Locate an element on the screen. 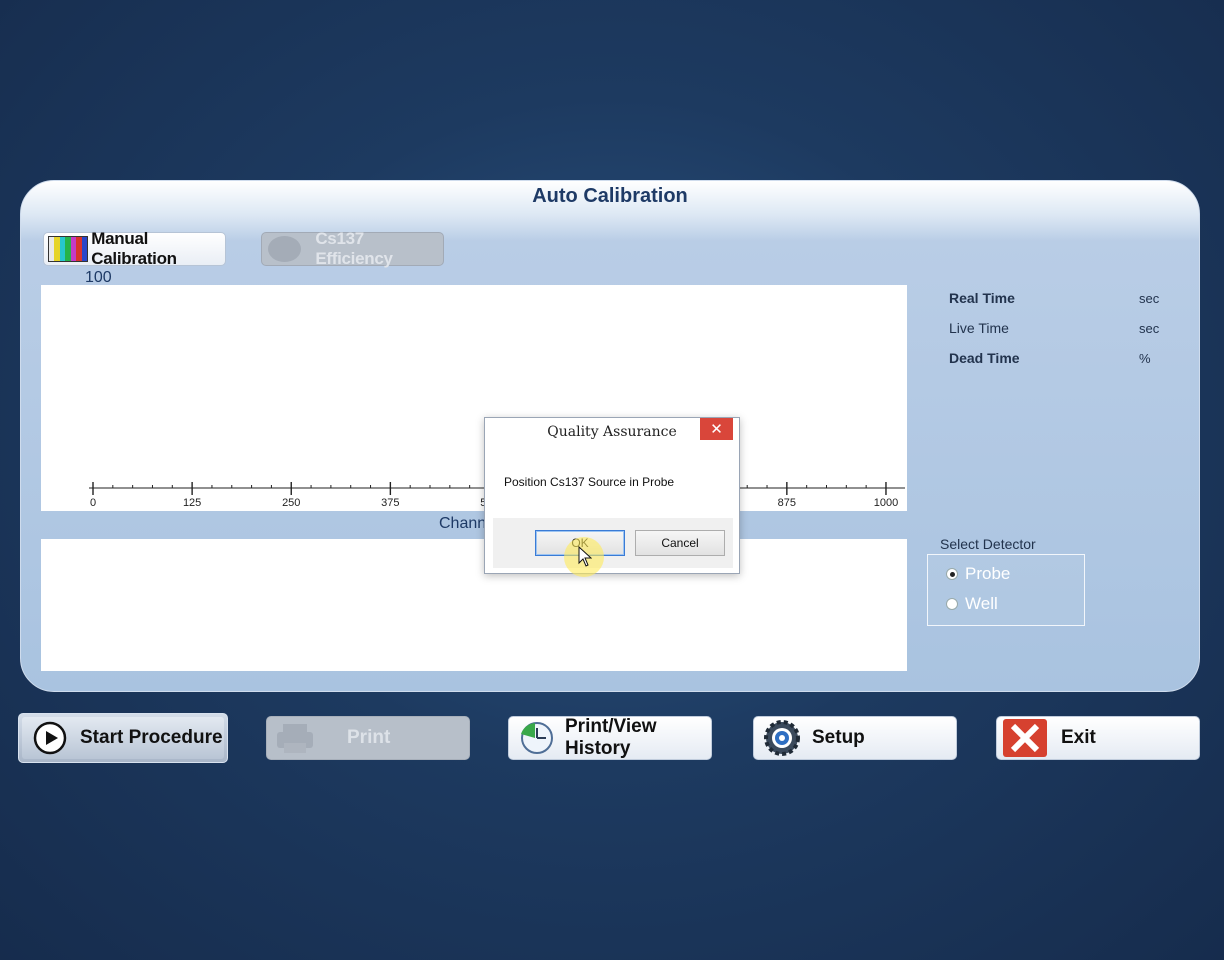 Image resolution: width=1224 pixels, height=960 pixels. stat-dead-time: Dead Time % is located at coordinates (1059, 358).